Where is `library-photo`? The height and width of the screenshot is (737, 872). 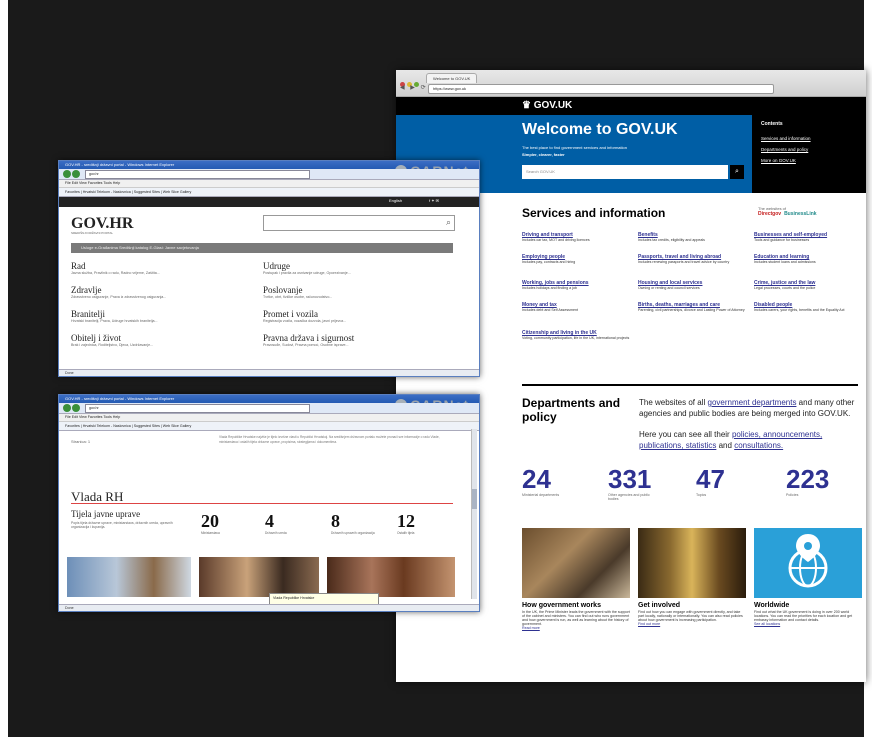 library-photo is located at coordinates (692, 563).